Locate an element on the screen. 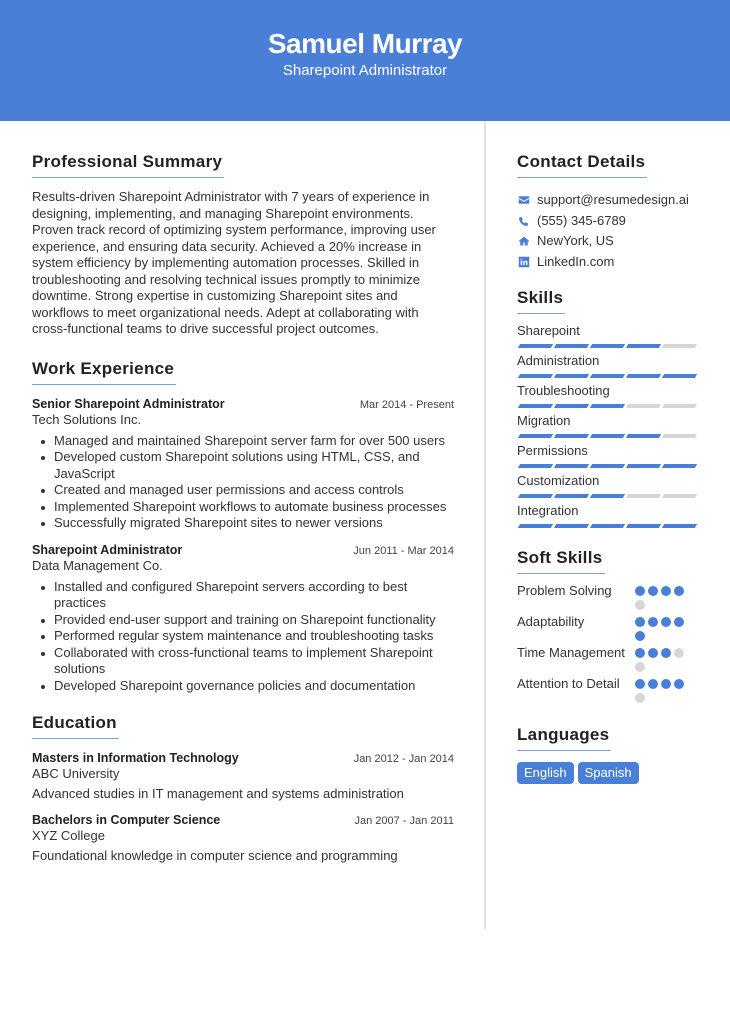 This screenshot has width=730, height=1024. contact-text: NewYork, US is located at coordinates (575, 241).